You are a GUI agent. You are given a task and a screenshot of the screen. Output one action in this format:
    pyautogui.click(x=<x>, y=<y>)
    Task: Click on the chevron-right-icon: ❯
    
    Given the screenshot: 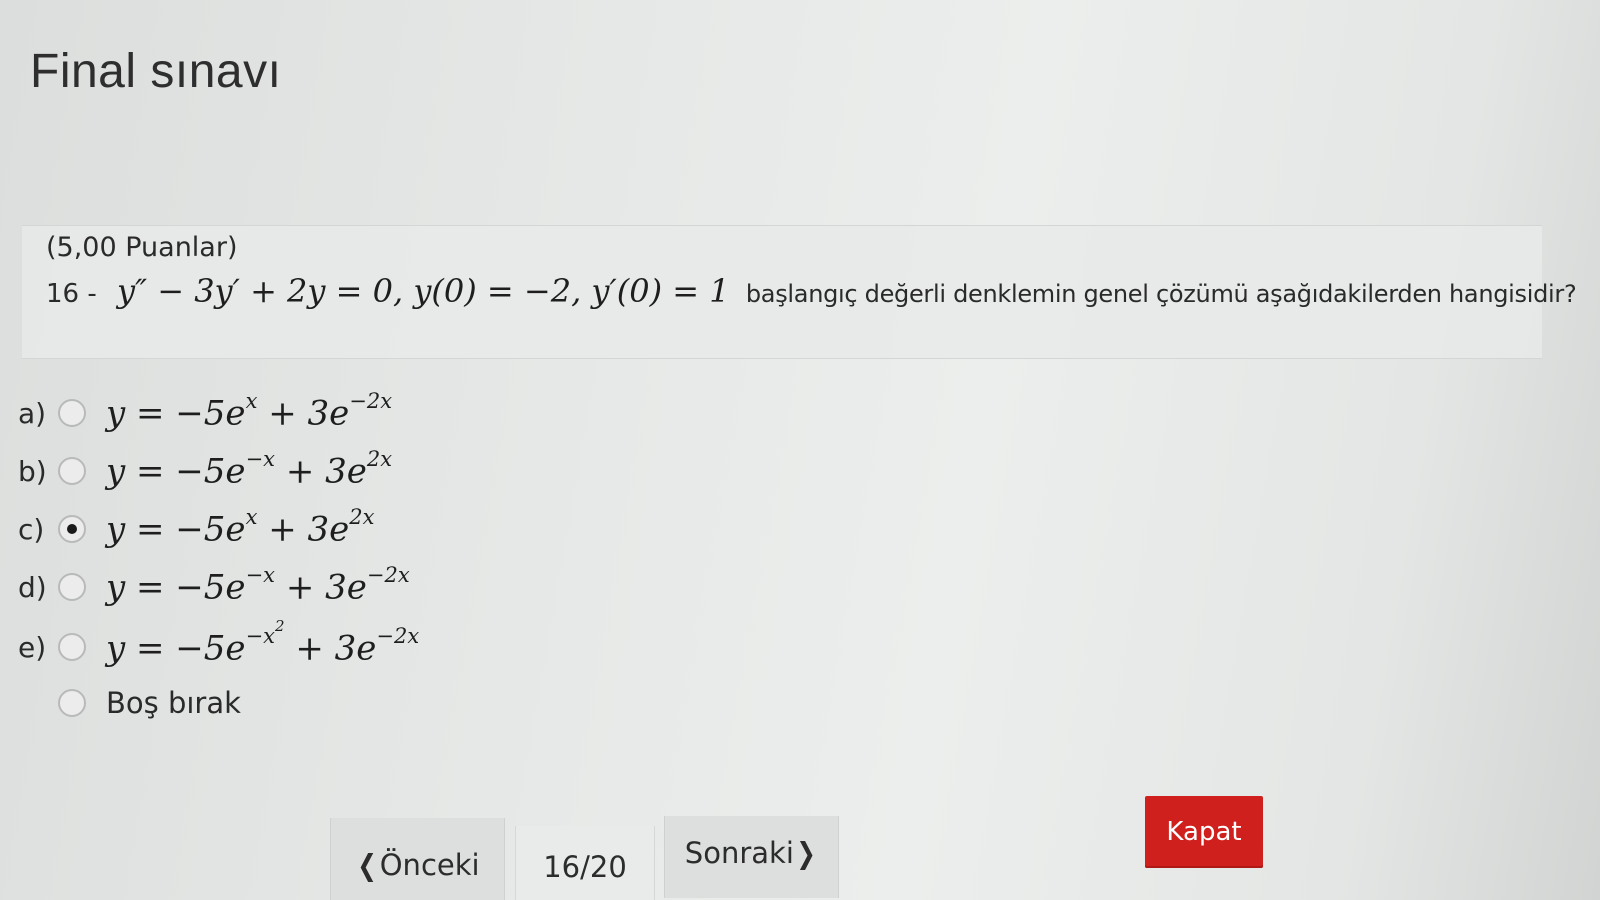 What is the action you would take?
    pyautogui.click(x=806, y=853)
    